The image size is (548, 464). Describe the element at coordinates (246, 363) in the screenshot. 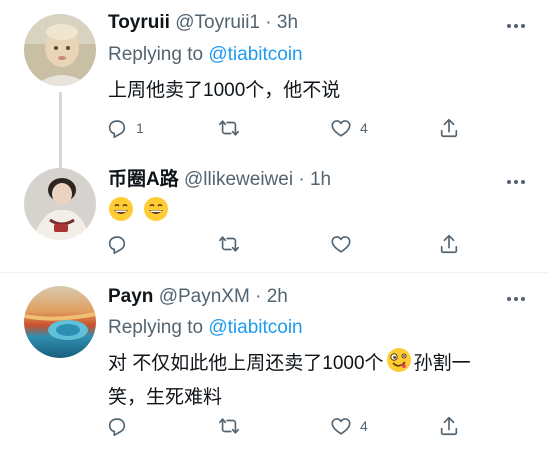

I see `tweet-text-part-1: 对 不仅如此他上周还卖了1000个` at that location.